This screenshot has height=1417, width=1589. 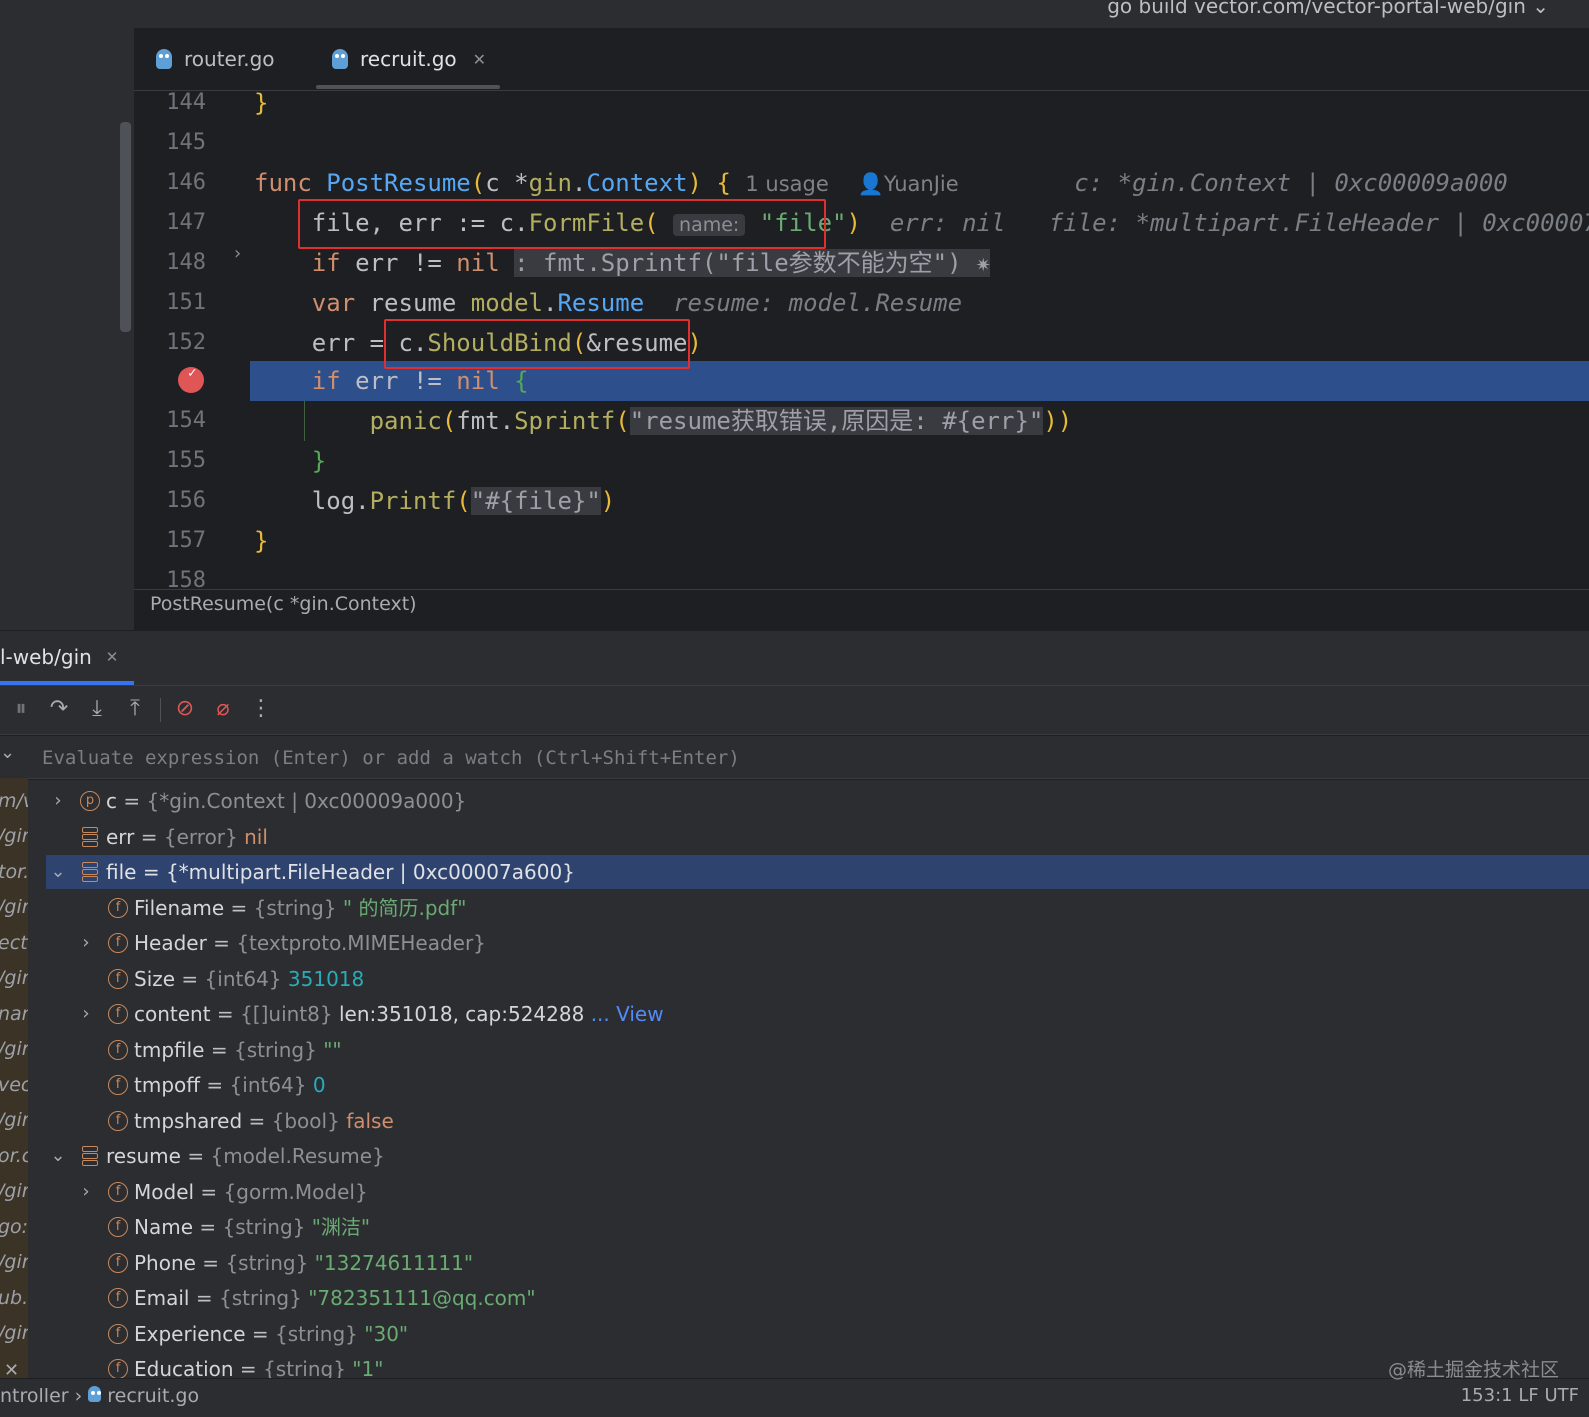 I want to click on step-over-icon: ↷, so click(x=59, y=709).